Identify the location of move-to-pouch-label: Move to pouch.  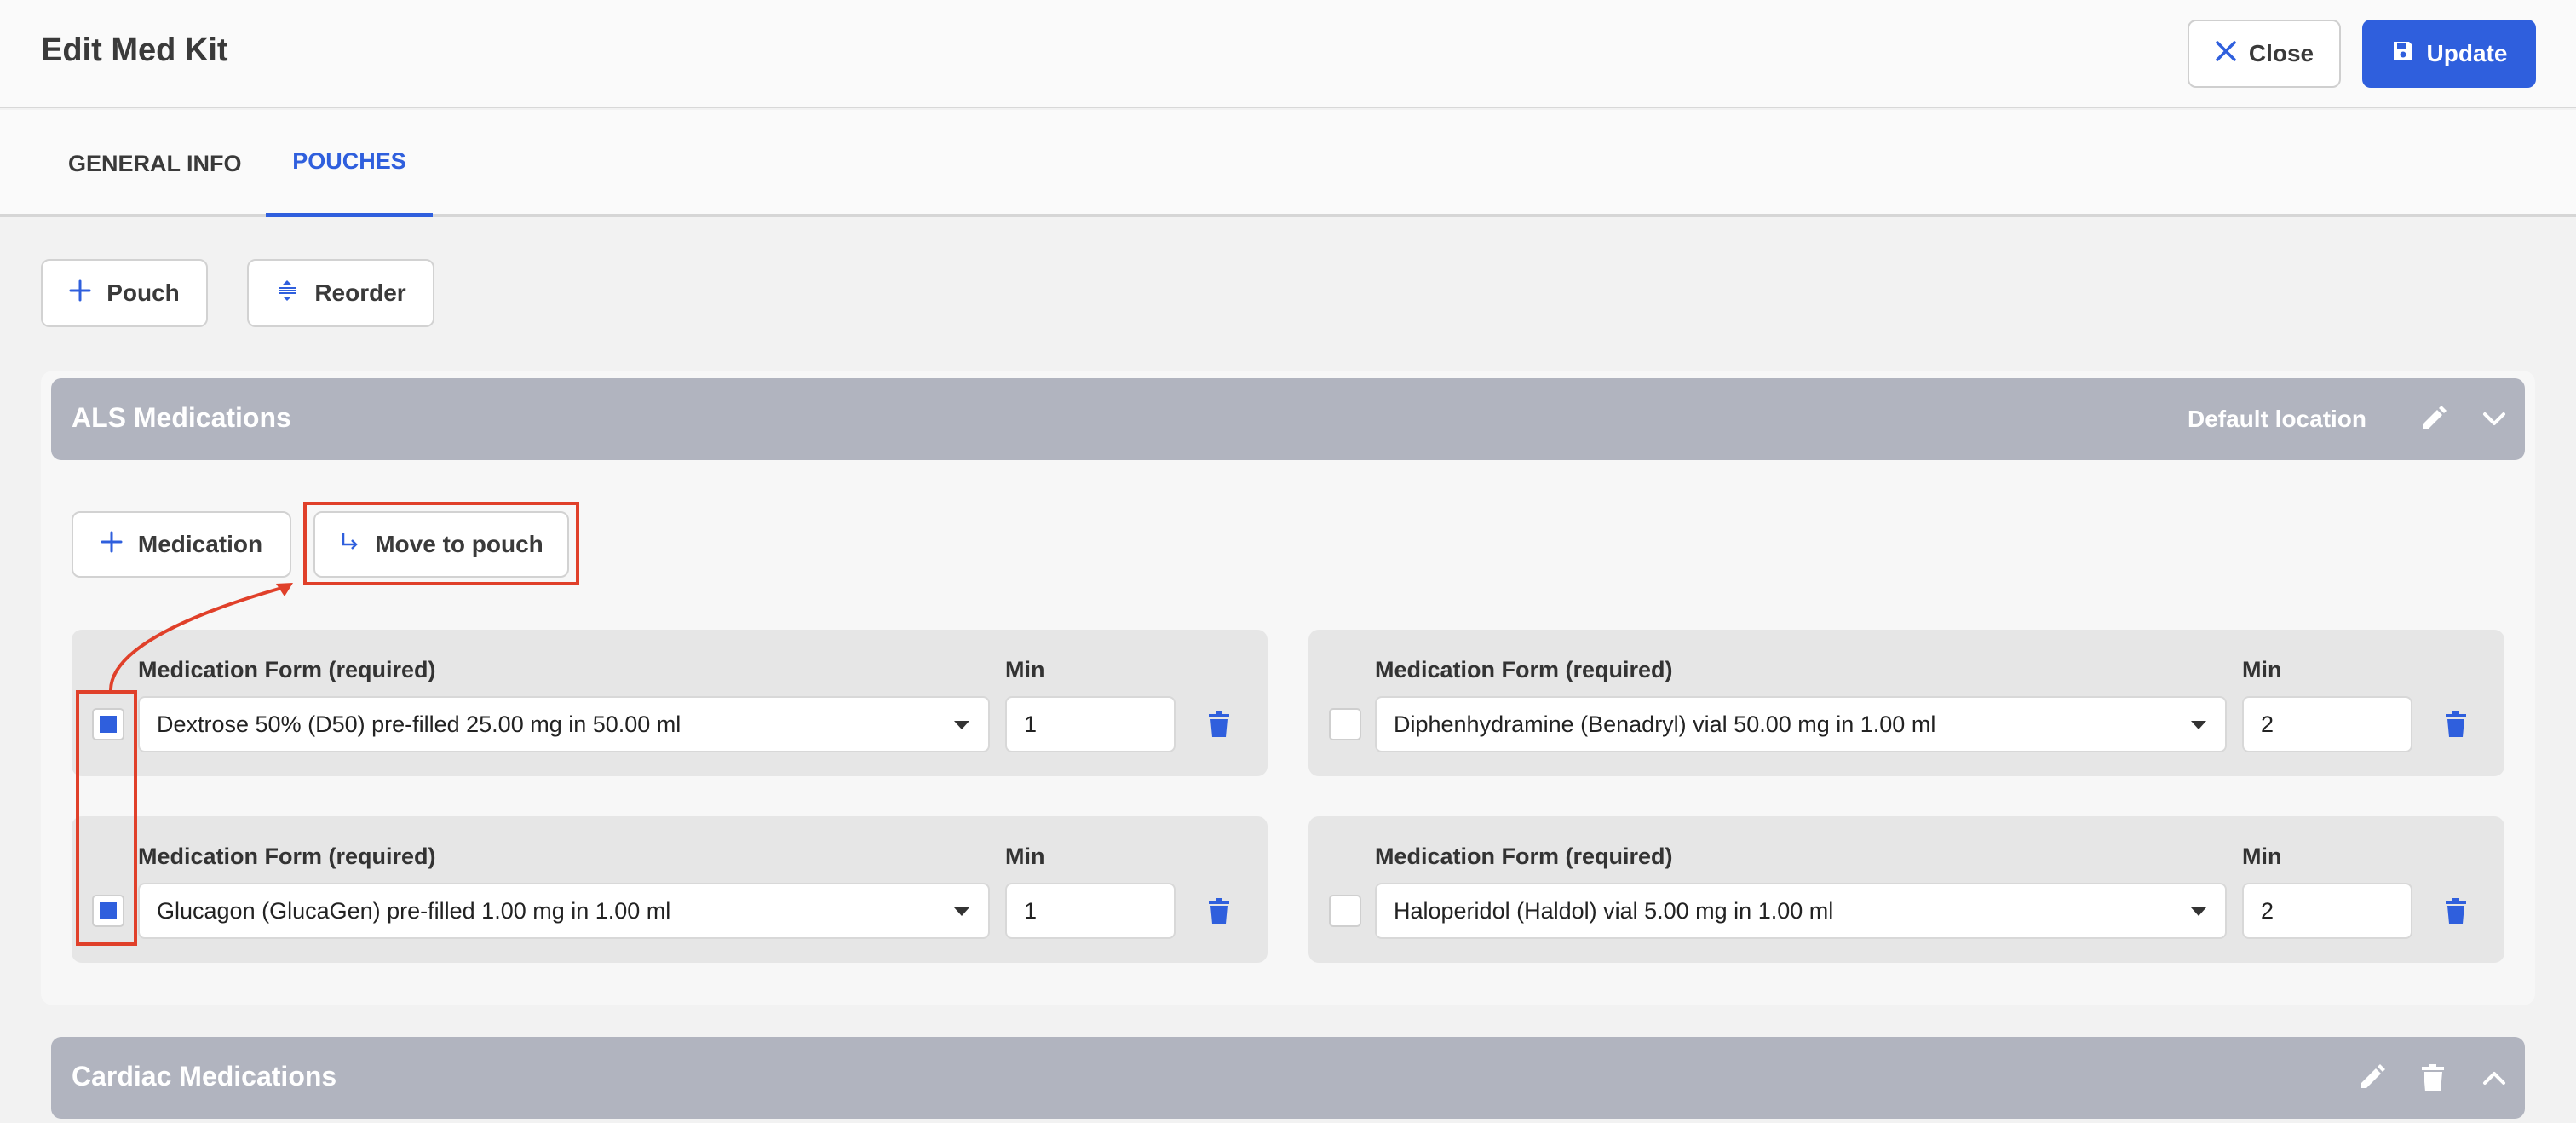
(459, 544).